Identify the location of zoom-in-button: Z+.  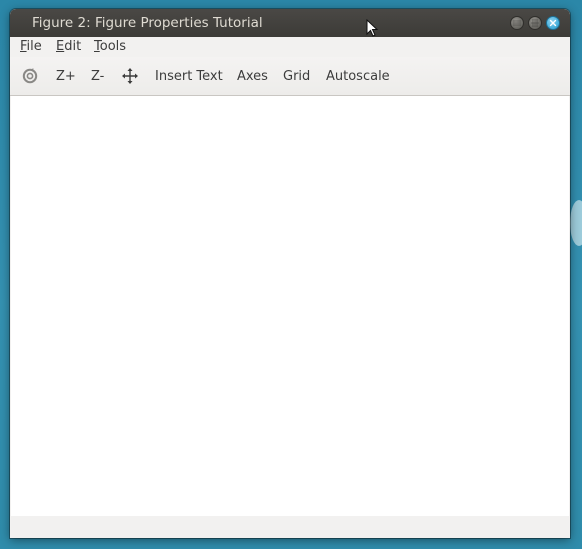
(66, 76).